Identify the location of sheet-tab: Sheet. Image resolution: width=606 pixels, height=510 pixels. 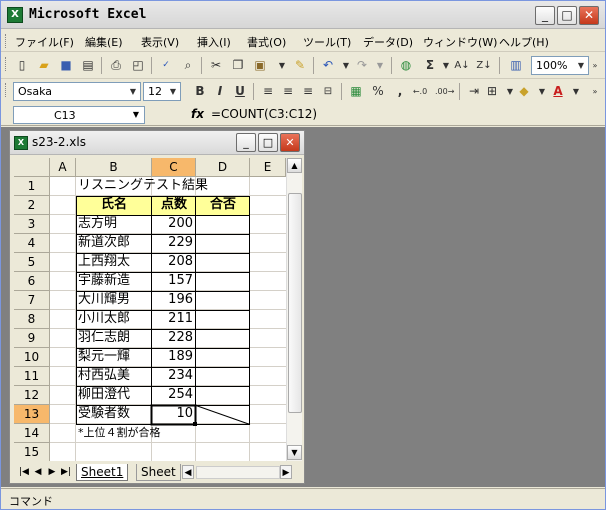
(158, 472).